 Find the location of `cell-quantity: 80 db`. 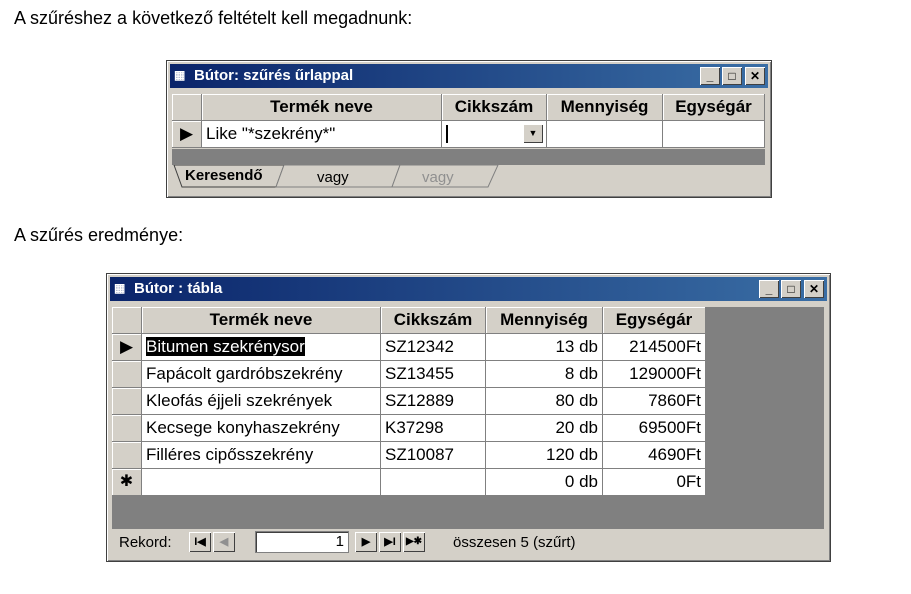

cell-quantity: 80 db is located at coordinates (544, 401).